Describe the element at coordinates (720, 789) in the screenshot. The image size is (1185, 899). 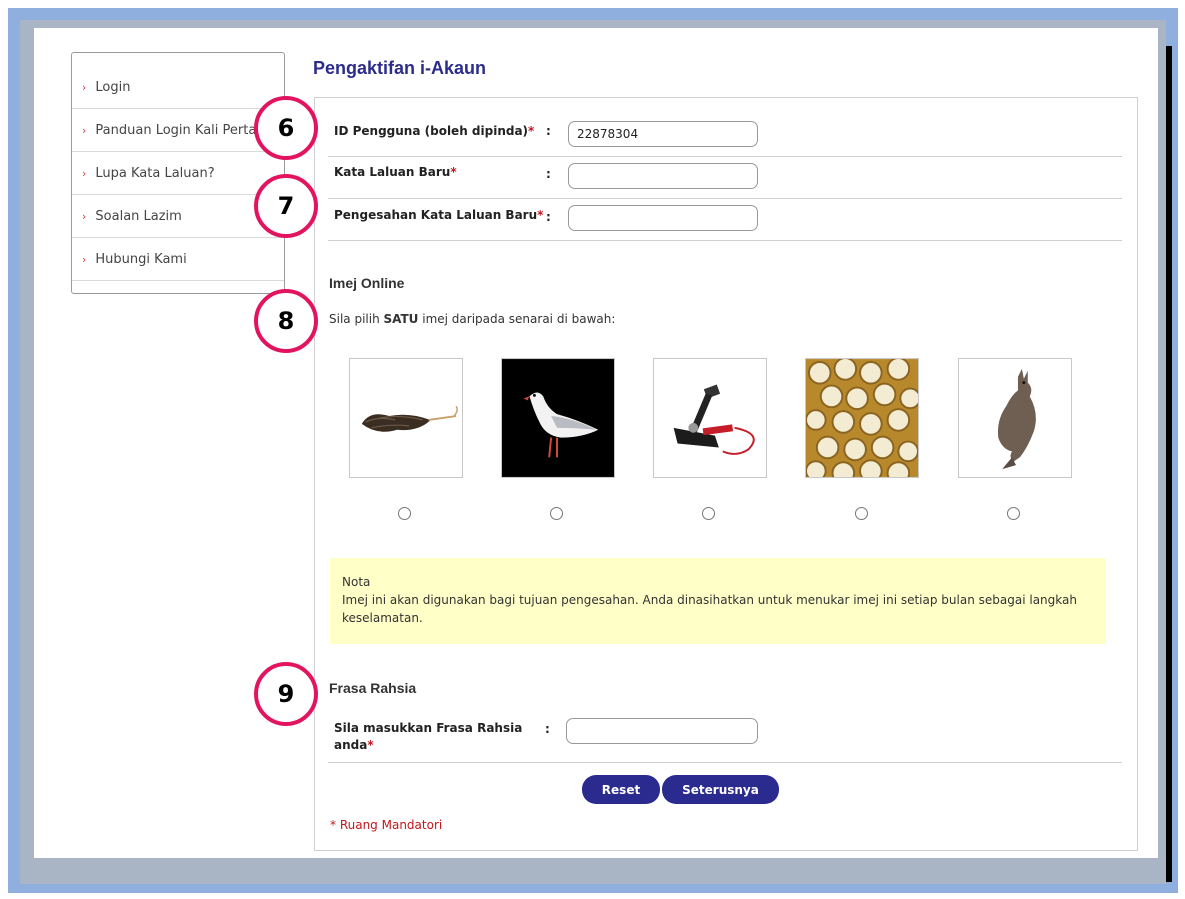
I see `next-button: Seterusnya` at that location.